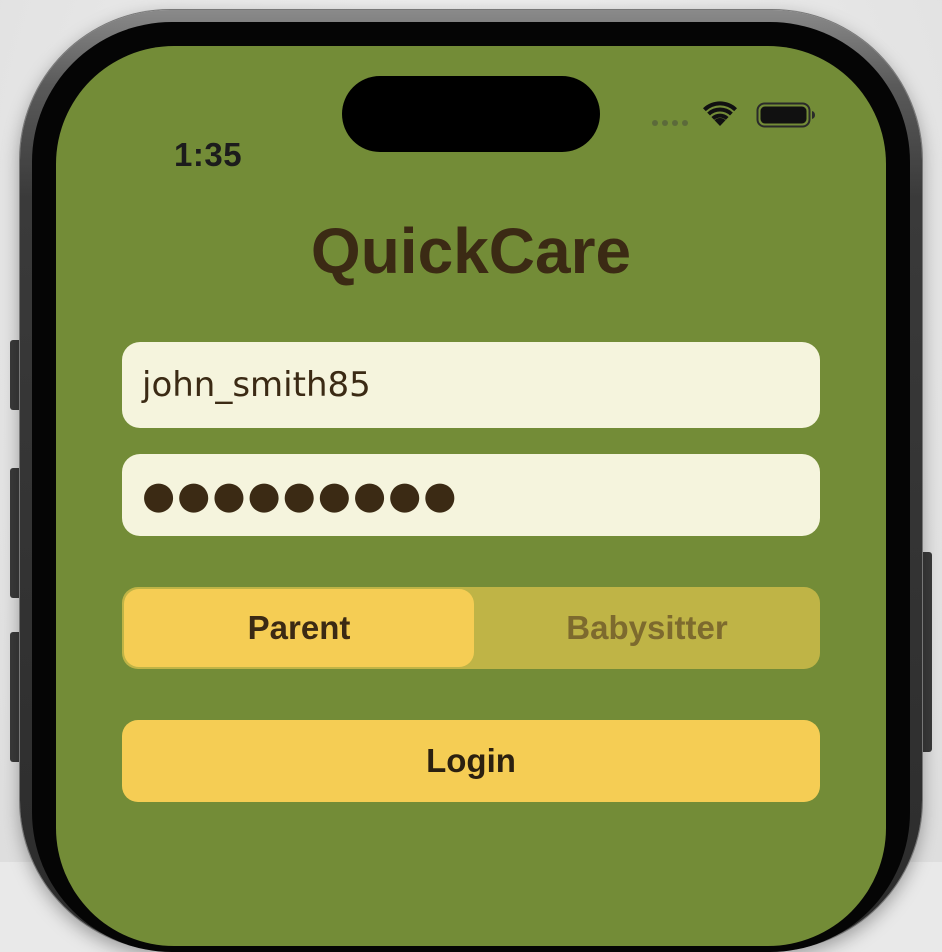 This screenshot has width=942, height=952. What do you see at coordinates (208, 154) in the screenshot?
I see `status-time: 1:35` at bounding box center [208, 154].